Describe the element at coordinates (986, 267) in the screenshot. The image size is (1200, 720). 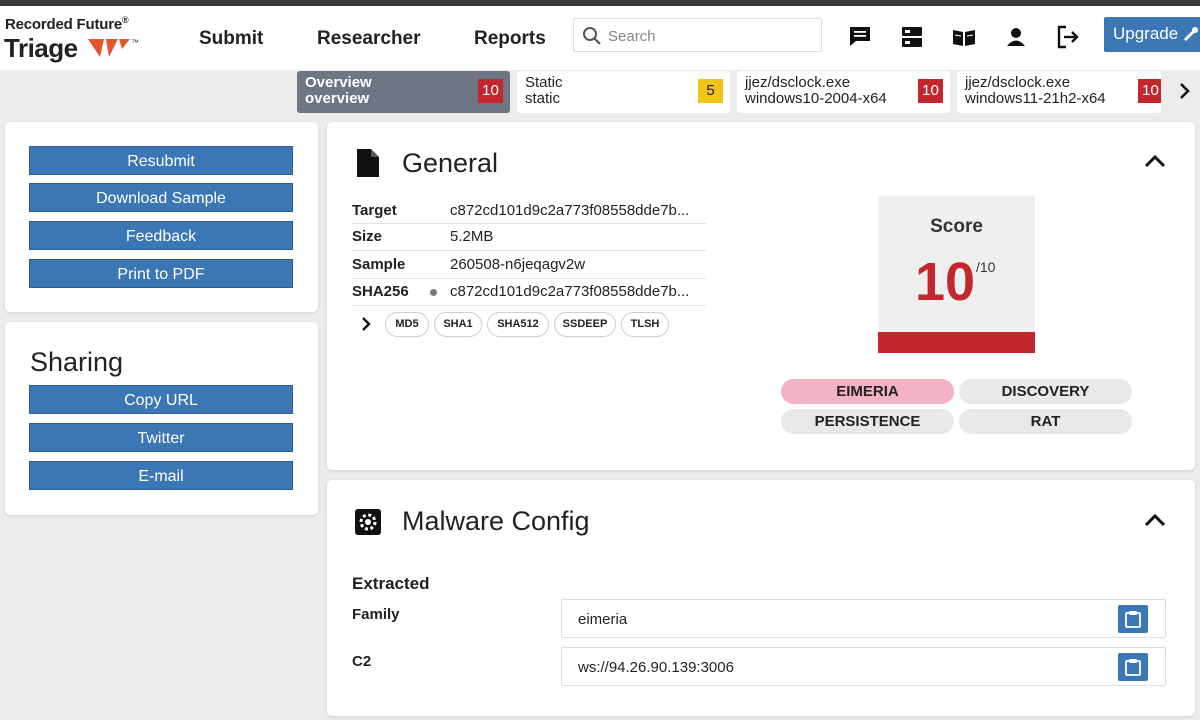
I see `score-max: /10` at that location.